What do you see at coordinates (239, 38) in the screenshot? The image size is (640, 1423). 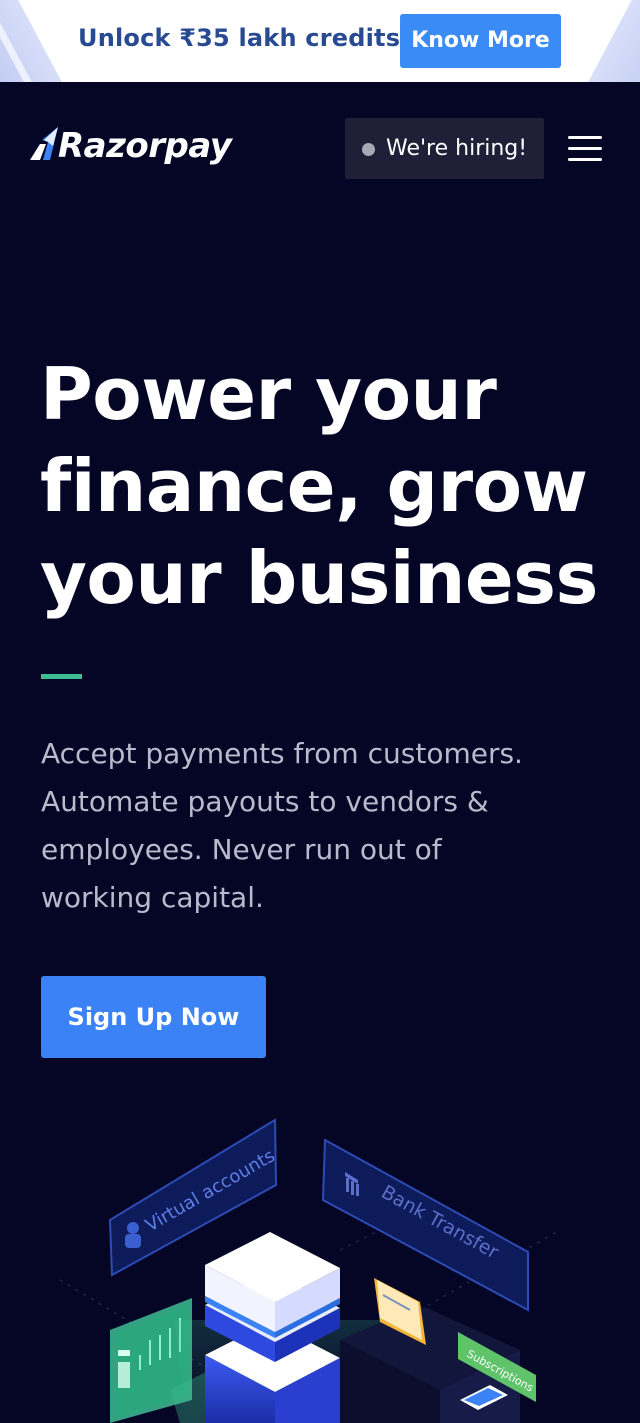 I see `promo-text: Unlock ₹35 lakh credits` at bounding box center [239, 38].